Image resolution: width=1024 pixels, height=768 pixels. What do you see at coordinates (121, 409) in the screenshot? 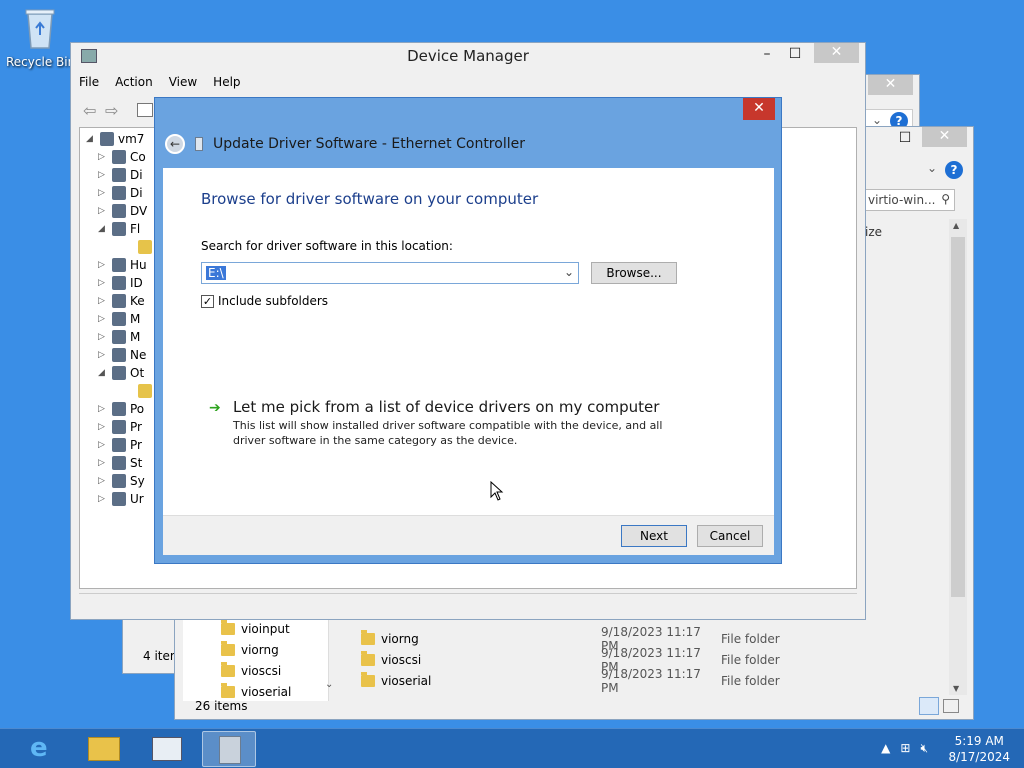
I see `tree-item: ▷ Po` at bounding box center [121, 409].